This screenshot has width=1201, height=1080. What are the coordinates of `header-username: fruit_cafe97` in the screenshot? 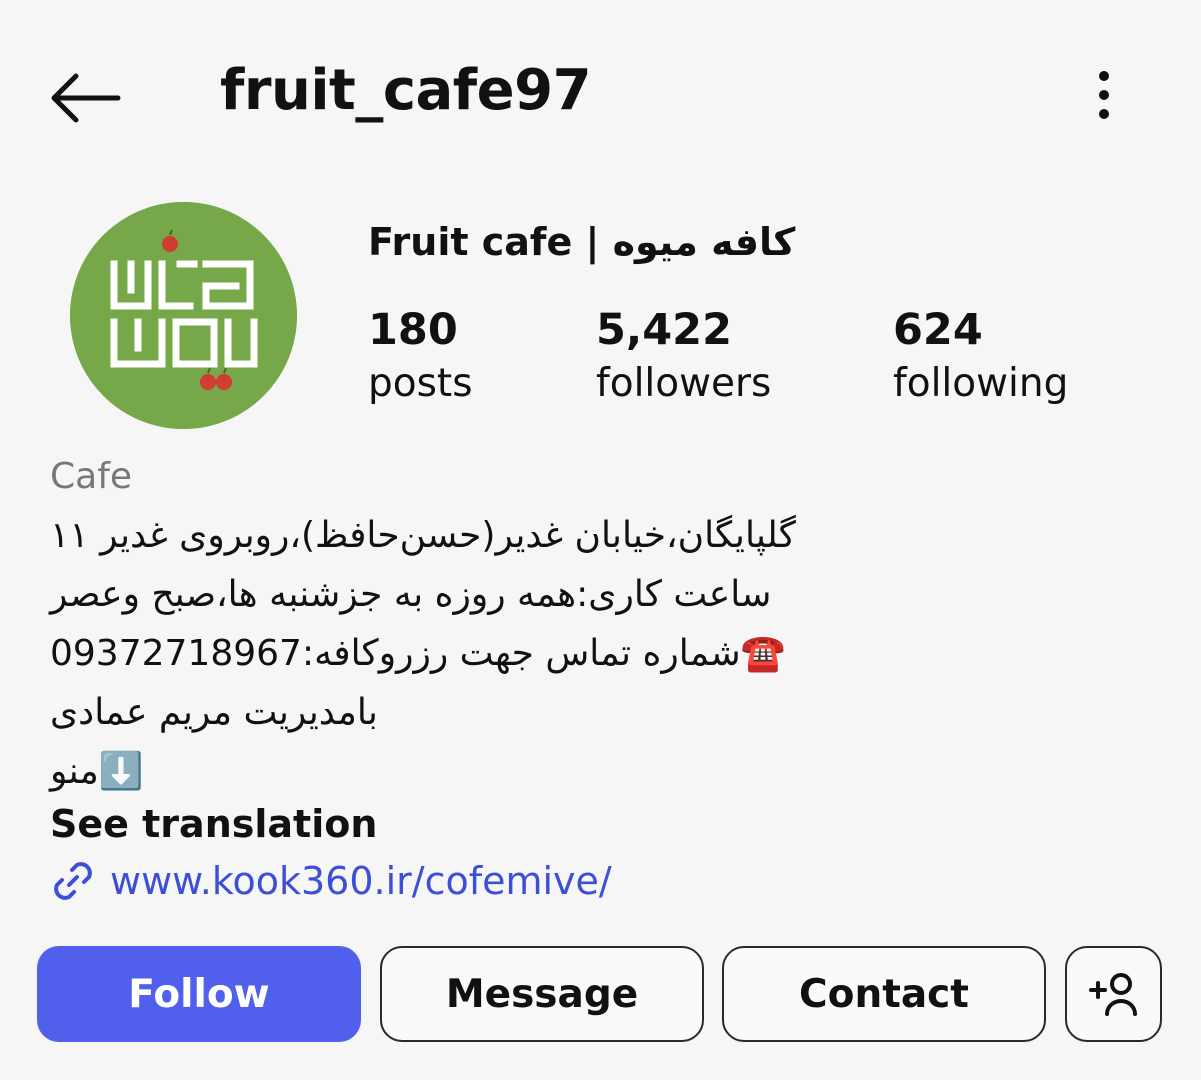 It's located at (406, 90).